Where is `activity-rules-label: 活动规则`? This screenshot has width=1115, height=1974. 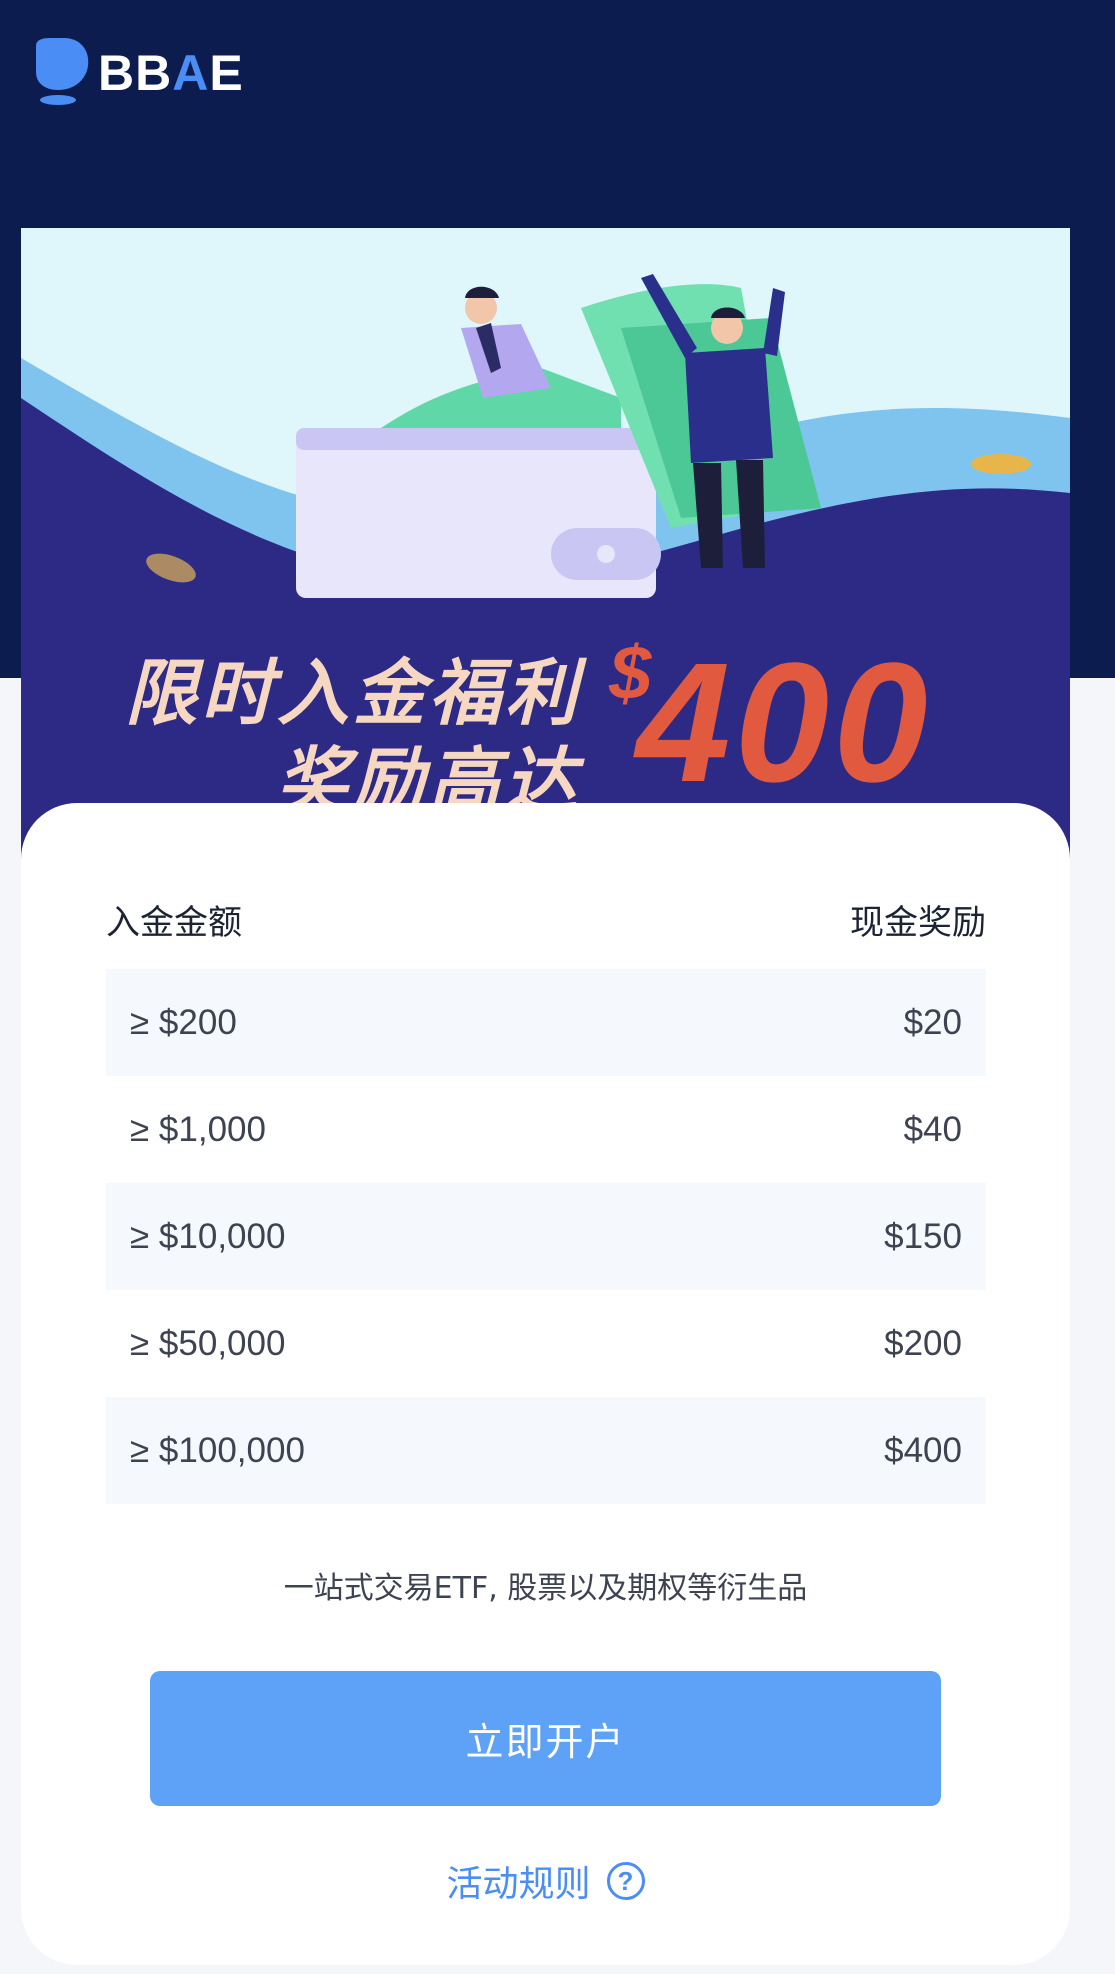 activity-rules-label: 活动规则 is located at coordinates (518, 1884).